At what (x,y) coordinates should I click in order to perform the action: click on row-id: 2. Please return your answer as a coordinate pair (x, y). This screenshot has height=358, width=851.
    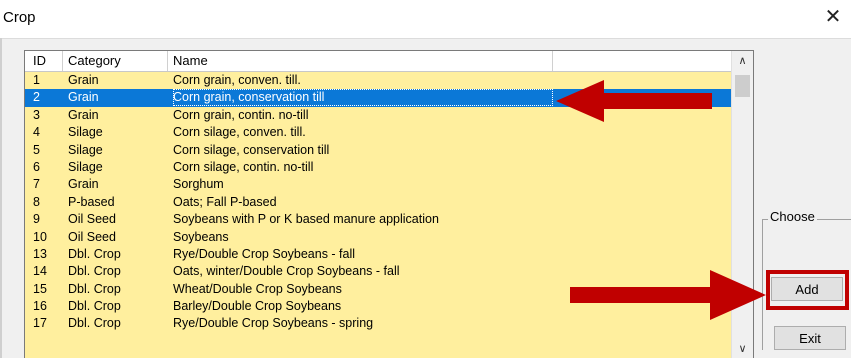
    Looking at the image, I should click on (36, 97).